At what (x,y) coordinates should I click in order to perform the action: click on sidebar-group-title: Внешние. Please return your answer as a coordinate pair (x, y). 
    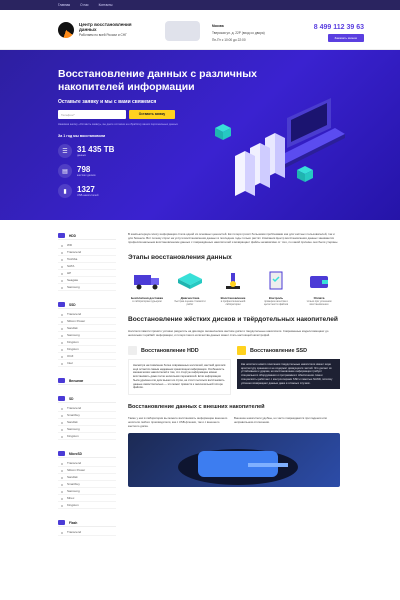
    Looking at the image, I should click on (76, 380).